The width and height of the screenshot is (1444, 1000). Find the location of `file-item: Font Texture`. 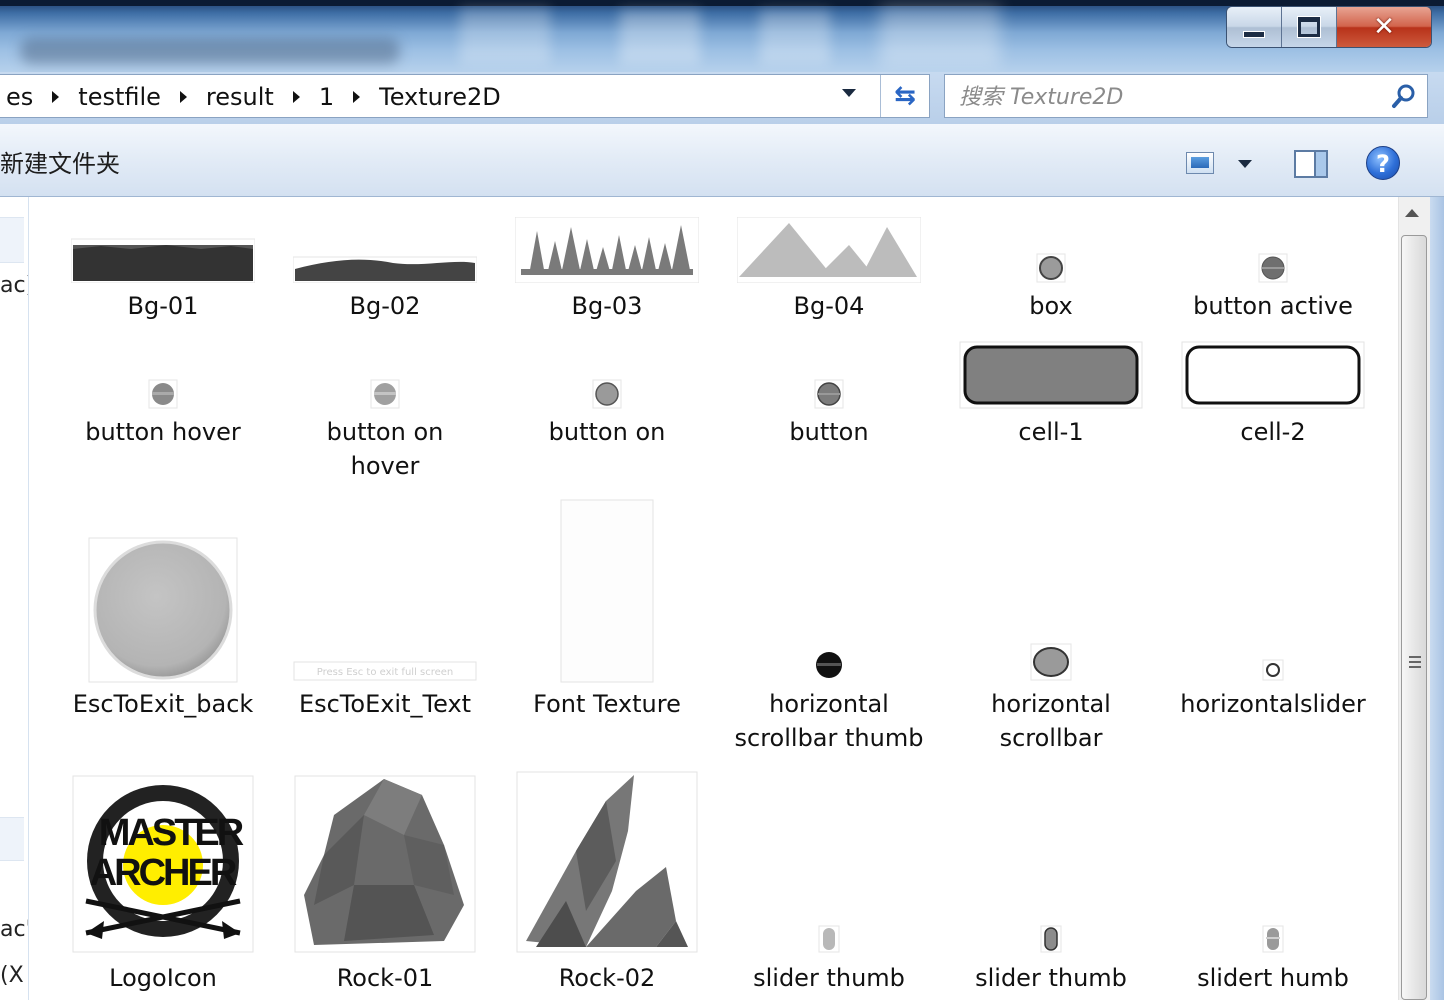

file-item: Font Texture is located at coordinates (607, 628).